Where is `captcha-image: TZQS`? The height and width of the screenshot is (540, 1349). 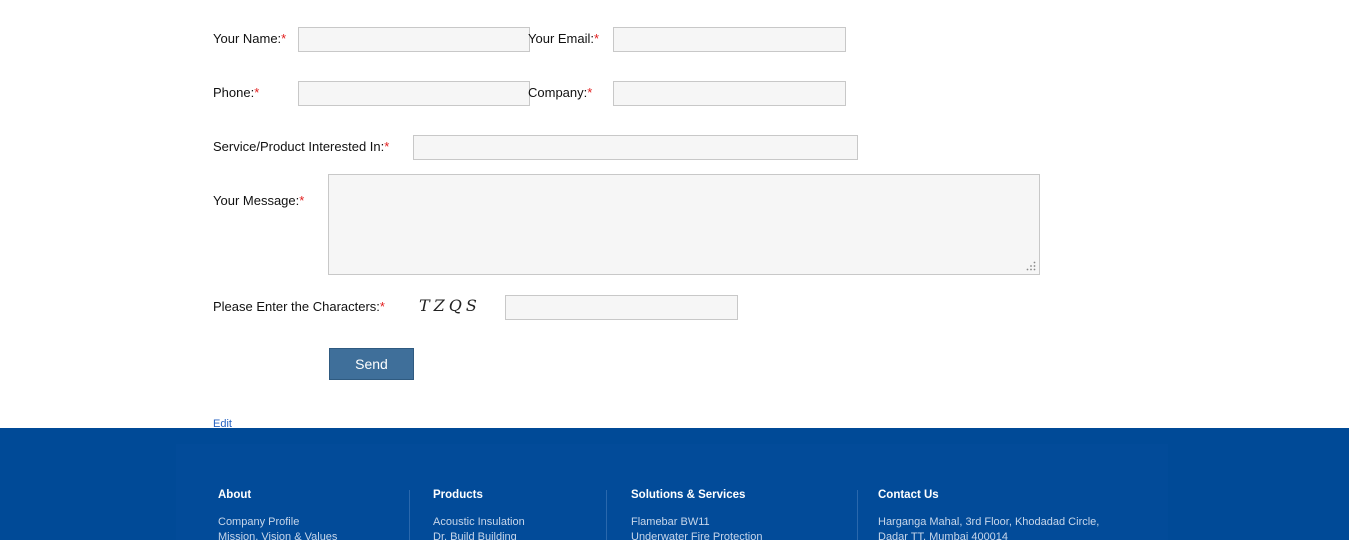 captcha-image: TZQS is located at coordinates (450, 305).